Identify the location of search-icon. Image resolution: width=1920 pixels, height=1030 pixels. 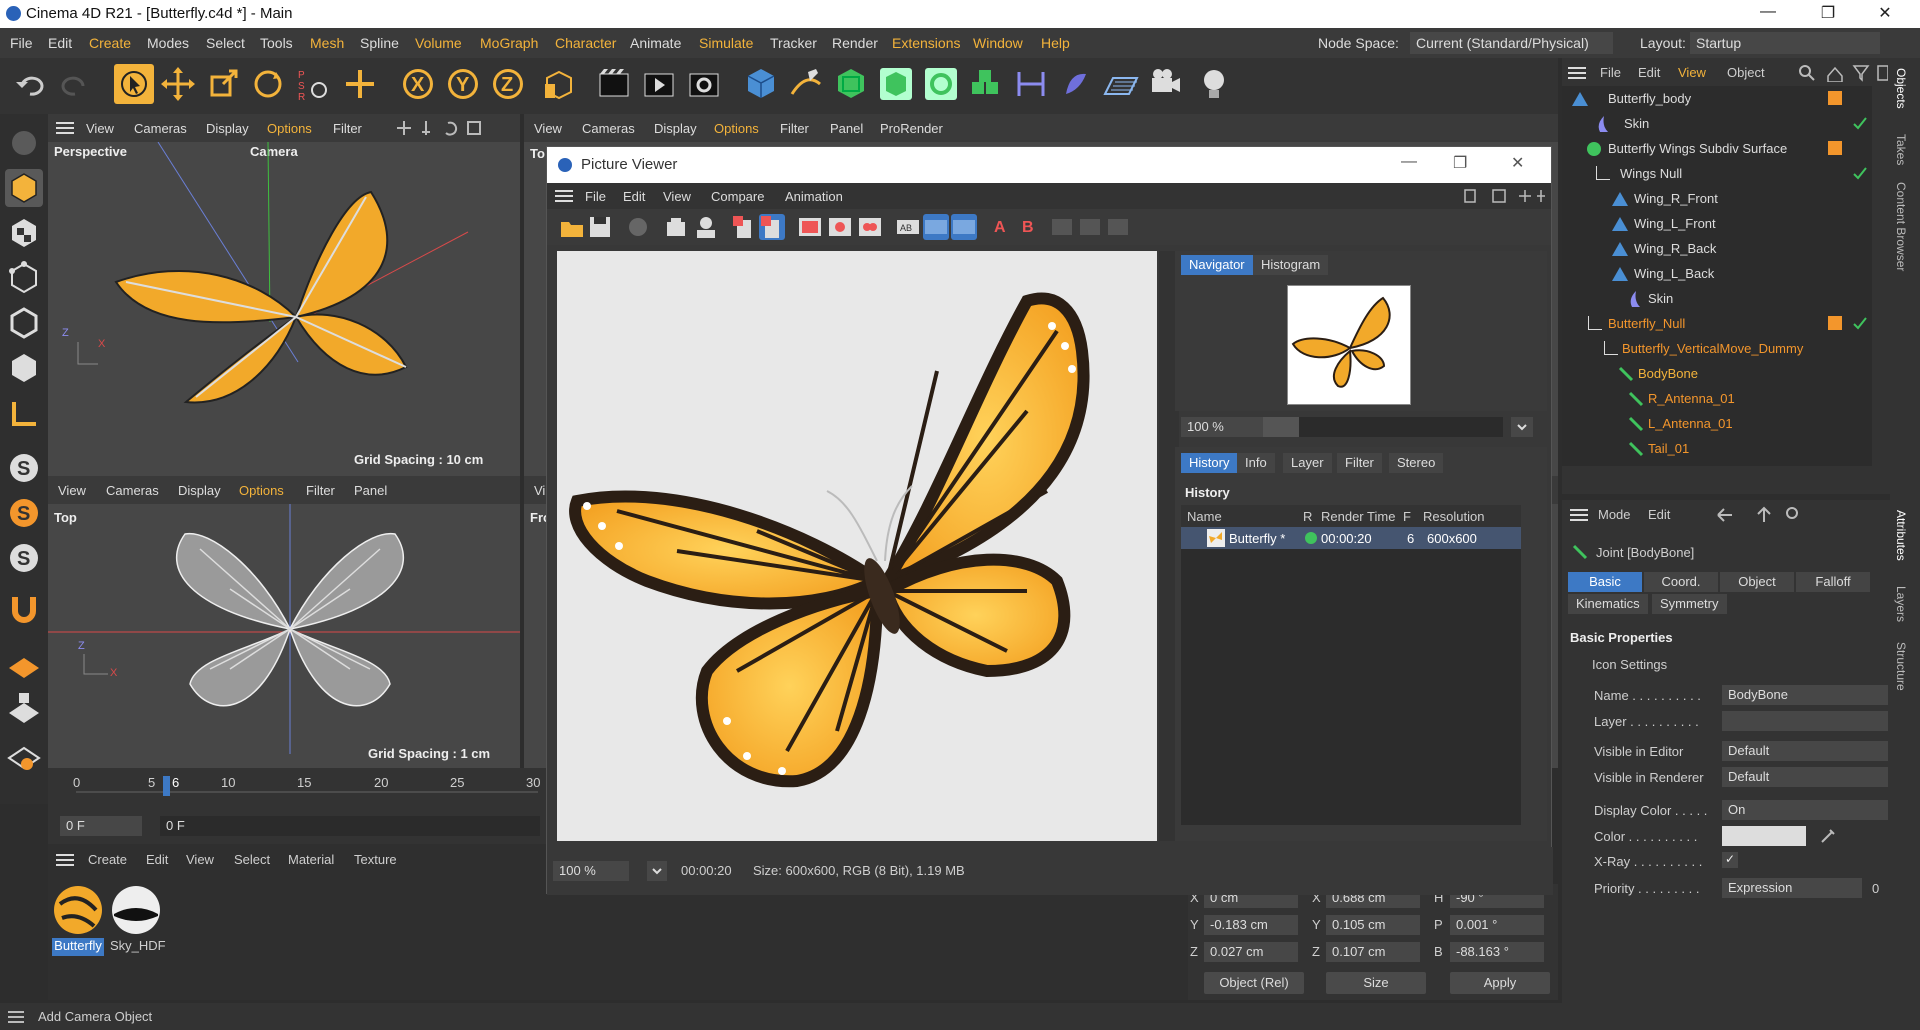
(1843, 73).